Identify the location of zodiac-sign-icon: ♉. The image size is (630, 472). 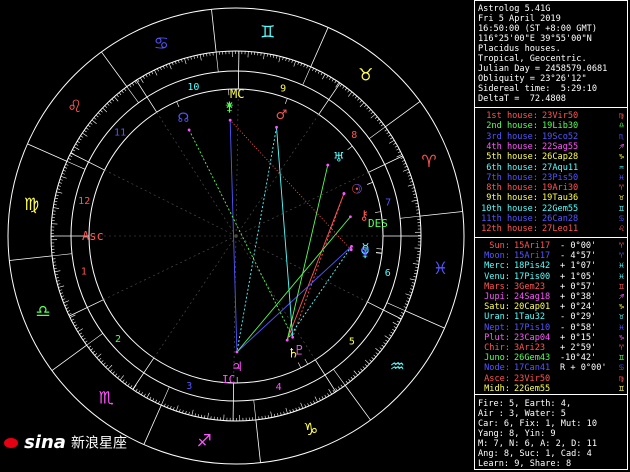
(621, 198).